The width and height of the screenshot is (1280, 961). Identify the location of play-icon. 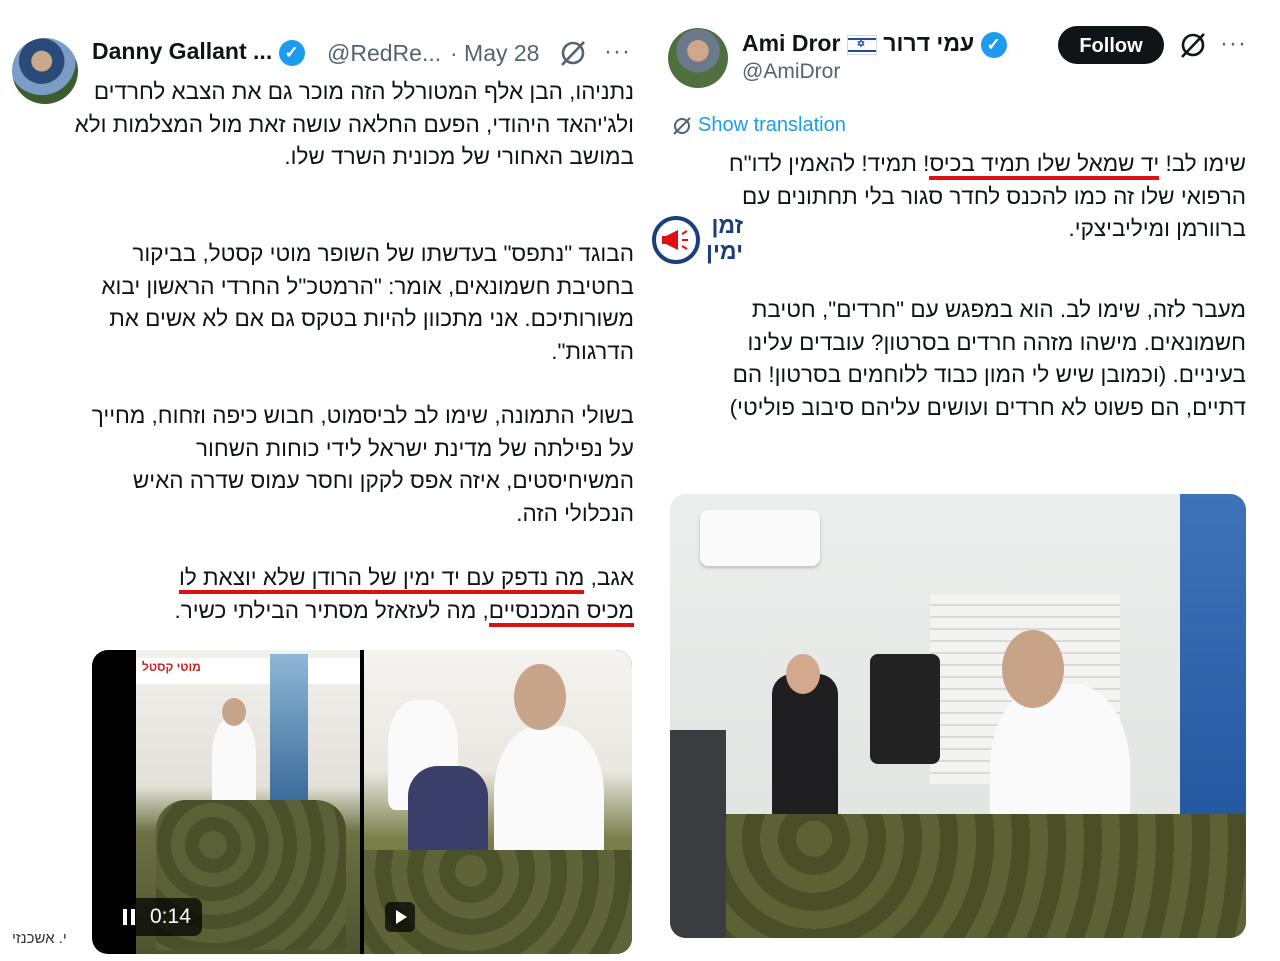
(400, 917).